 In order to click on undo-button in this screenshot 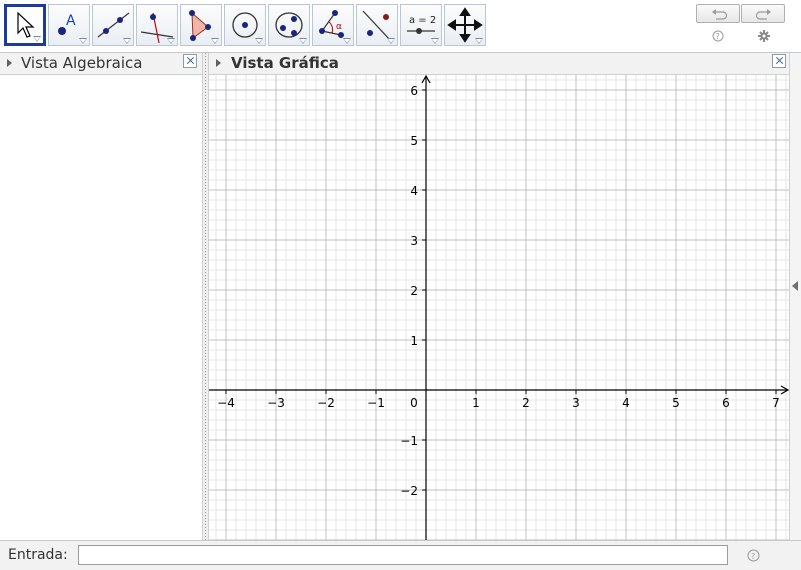, I will do `click(718, 13)`.